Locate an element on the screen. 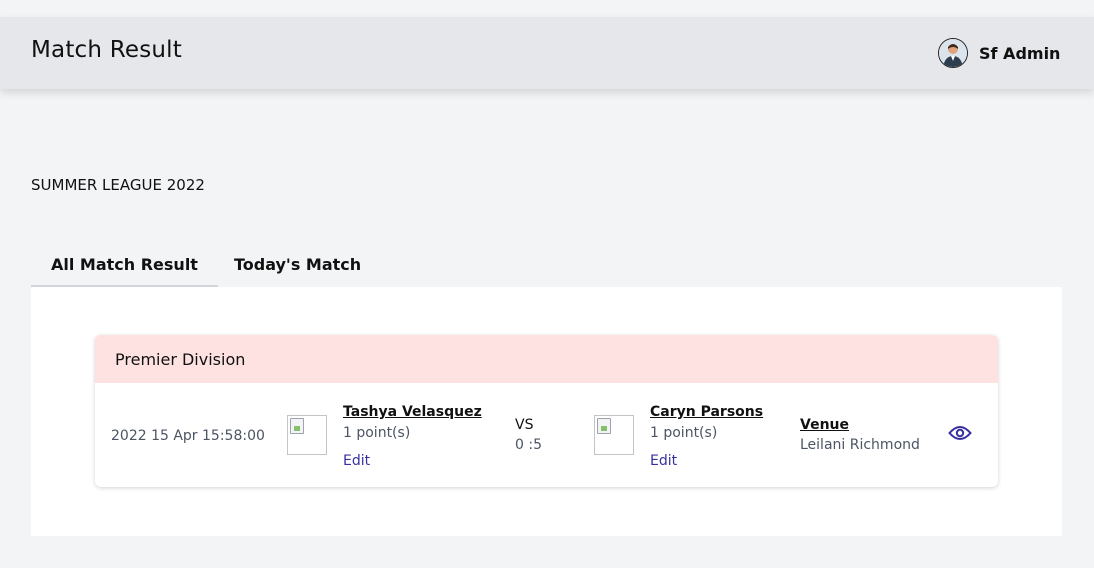 Image resolution: width=1094 pixels, height=568 pixels. away-edit-link: Edit is located at coordinates (663, 461).